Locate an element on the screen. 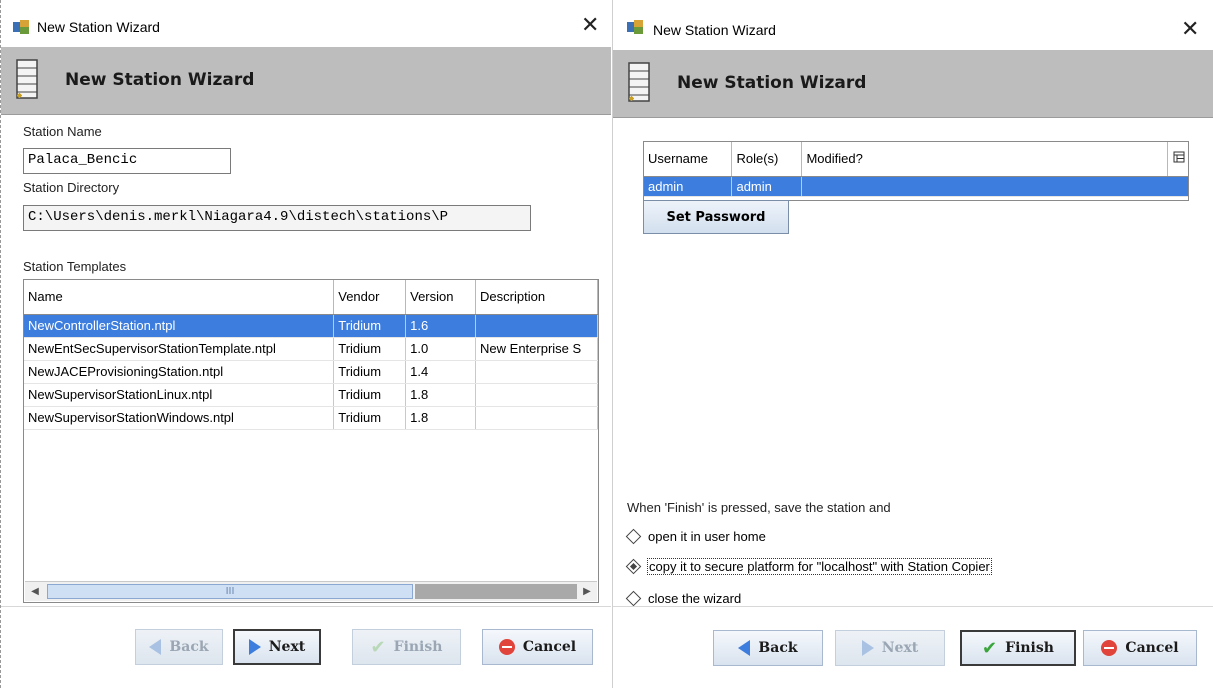 This screenshot has width=1213, height=688. cell-name: NewControllerStation.ntpl is located at coordinates (179, 326).